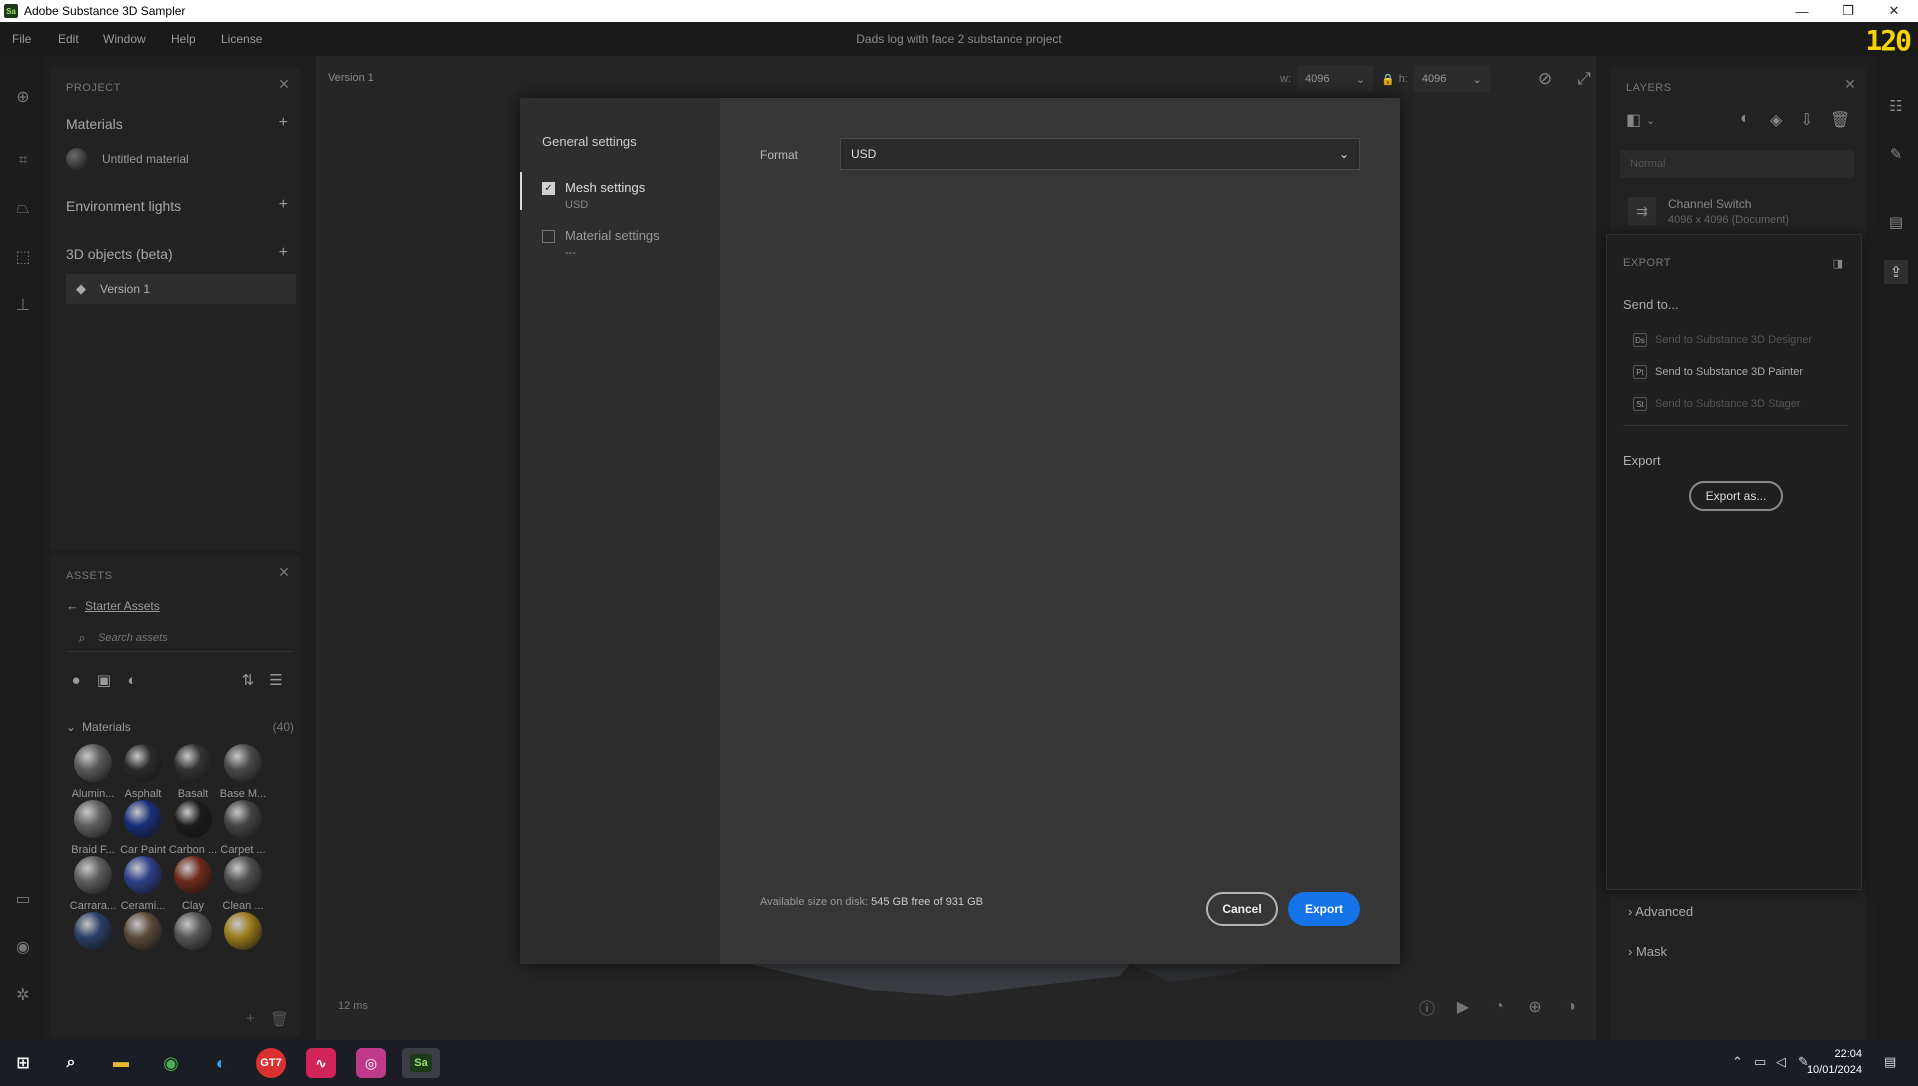 This screenshot has width=1918, height=1086. Describe the element at coordinates (1242, 909) in the screenshot. I see `cancel-button: Cancel` at that location.